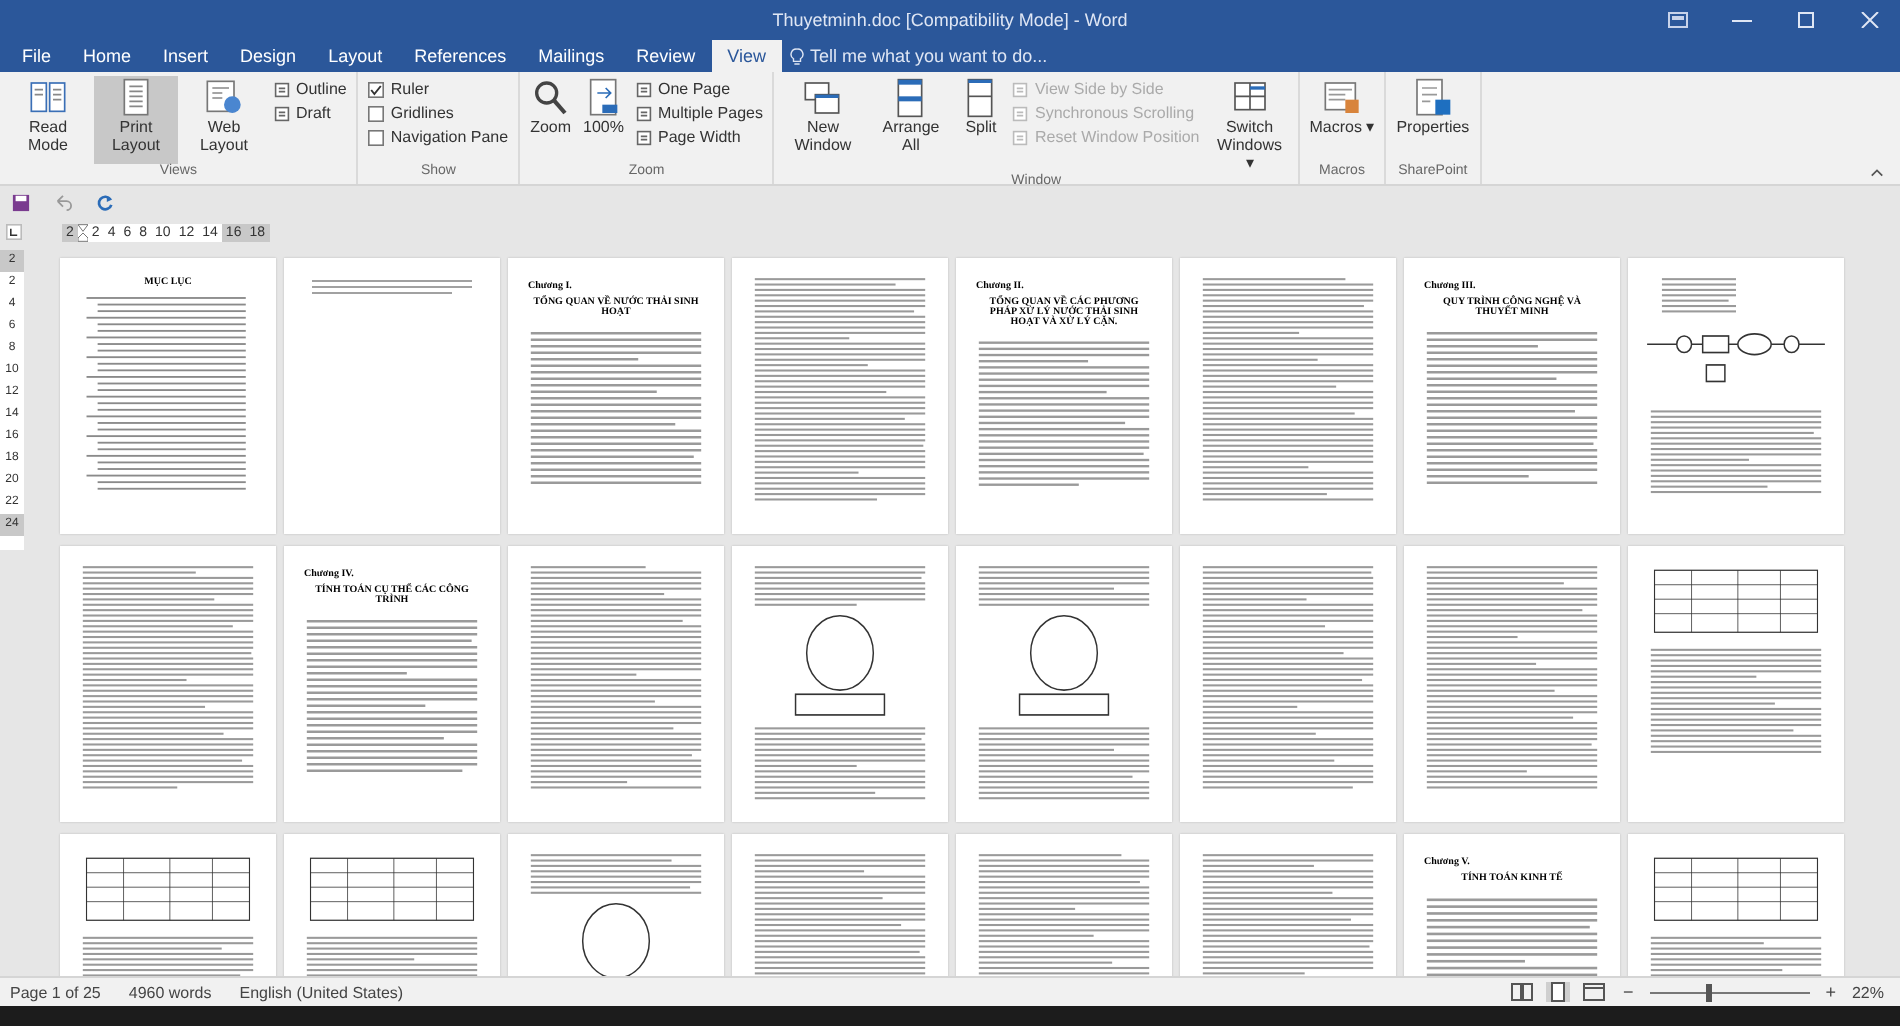 The height and width of the screenshot is (1026, 1900). Describe the element at coordinates (107, 56) in the screenshot. I see `ribbon-tab: Home` at that location.